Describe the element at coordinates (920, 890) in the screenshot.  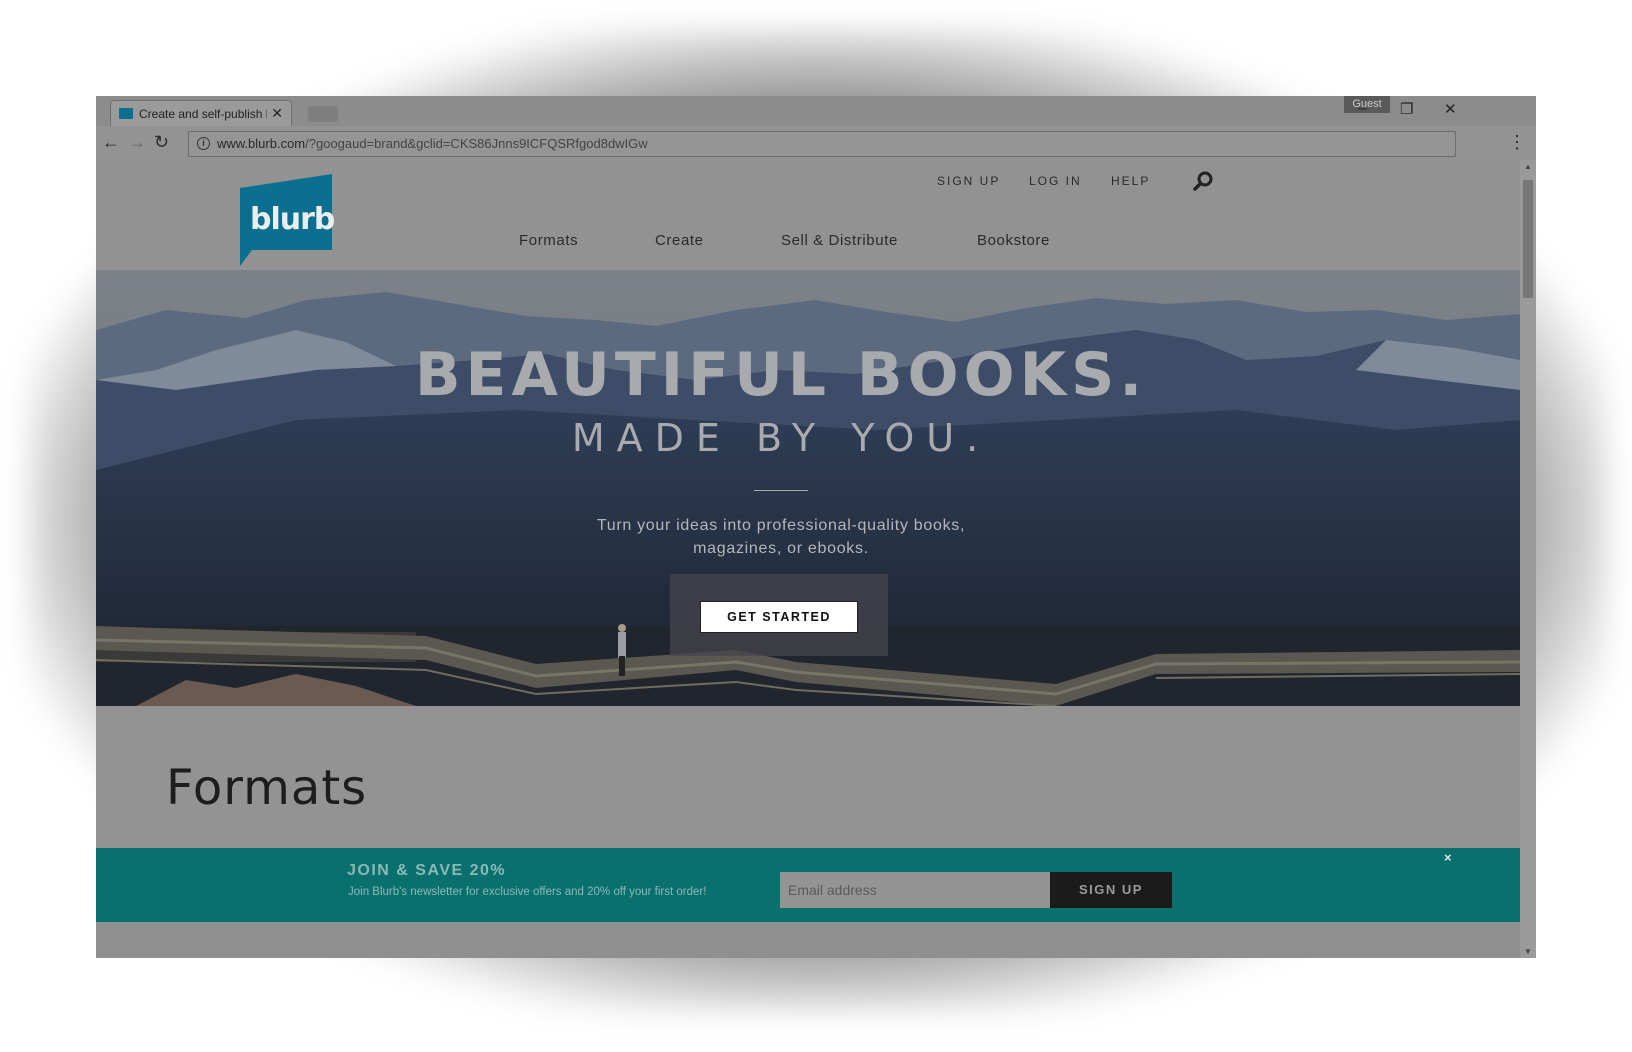
I see `email-field` at that location.